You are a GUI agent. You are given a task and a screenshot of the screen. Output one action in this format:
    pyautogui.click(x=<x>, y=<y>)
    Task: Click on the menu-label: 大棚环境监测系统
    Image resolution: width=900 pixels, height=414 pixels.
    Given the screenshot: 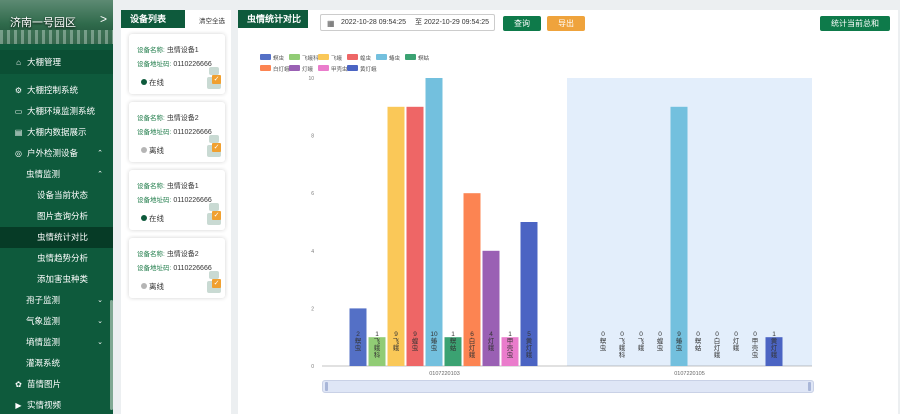 What is the action you would take?
    pyautogui.click(x=61, y=111)
    